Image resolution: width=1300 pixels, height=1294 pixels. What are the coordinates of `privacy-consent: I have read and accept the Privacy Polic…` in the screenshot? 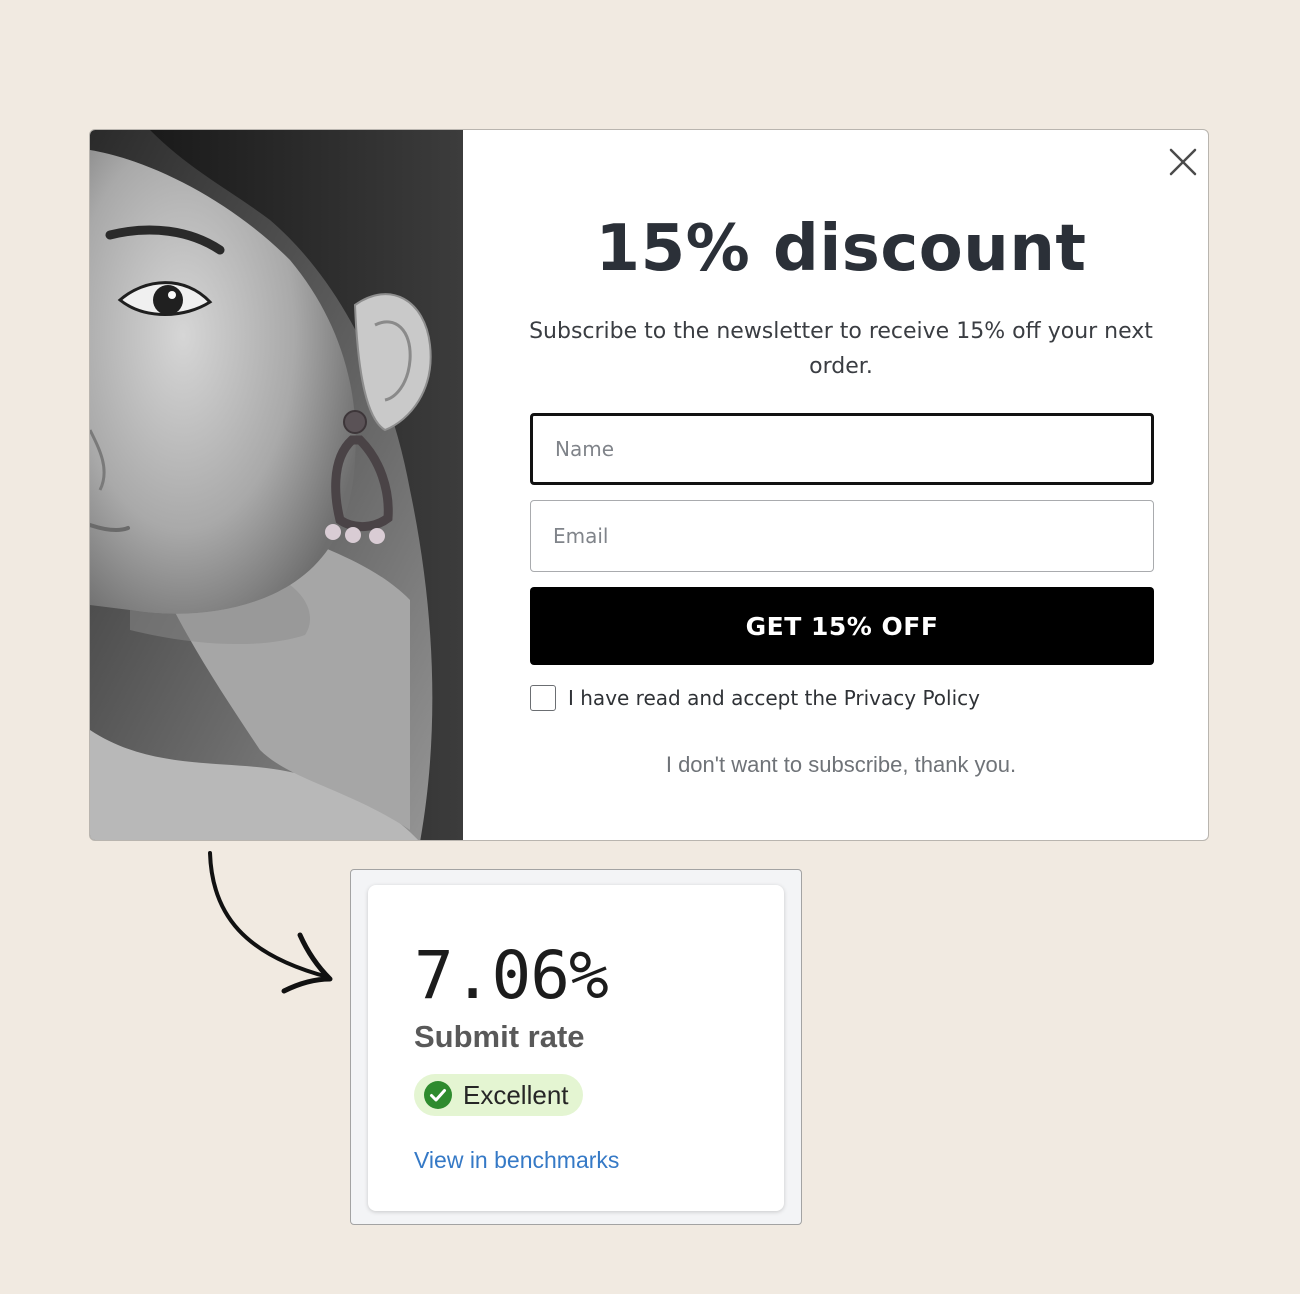 It's located at (755, 698).